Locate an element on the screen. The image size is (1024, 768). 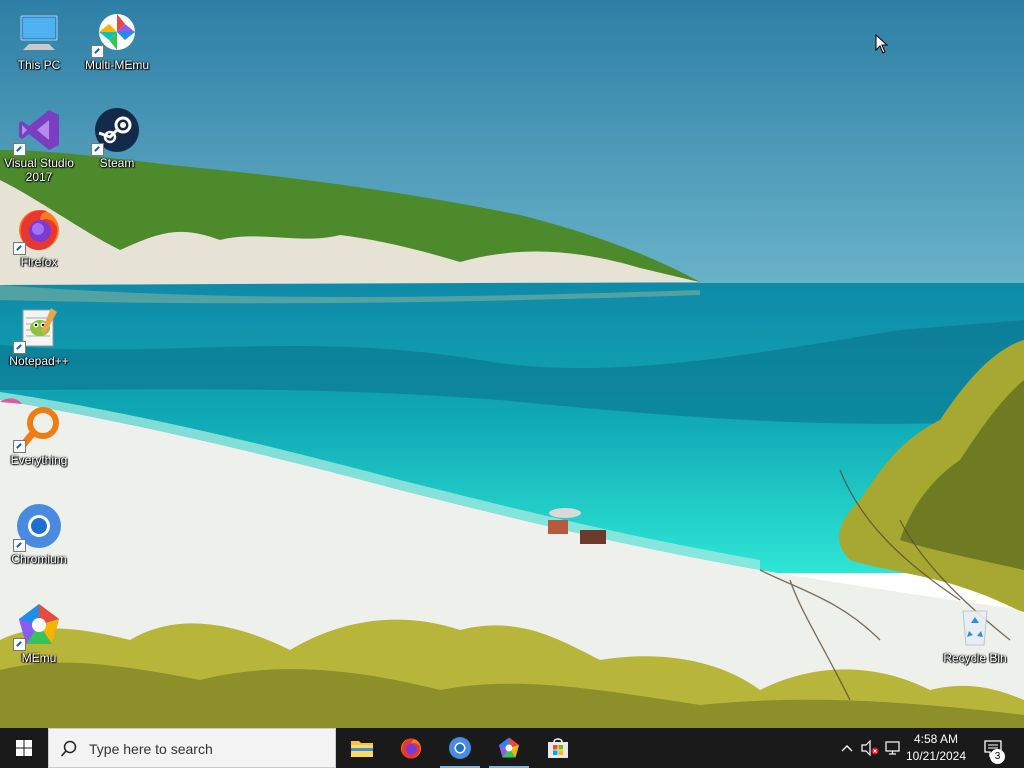
desktop-icon-label: Recycle Bin is located at coordinates (975, 658).